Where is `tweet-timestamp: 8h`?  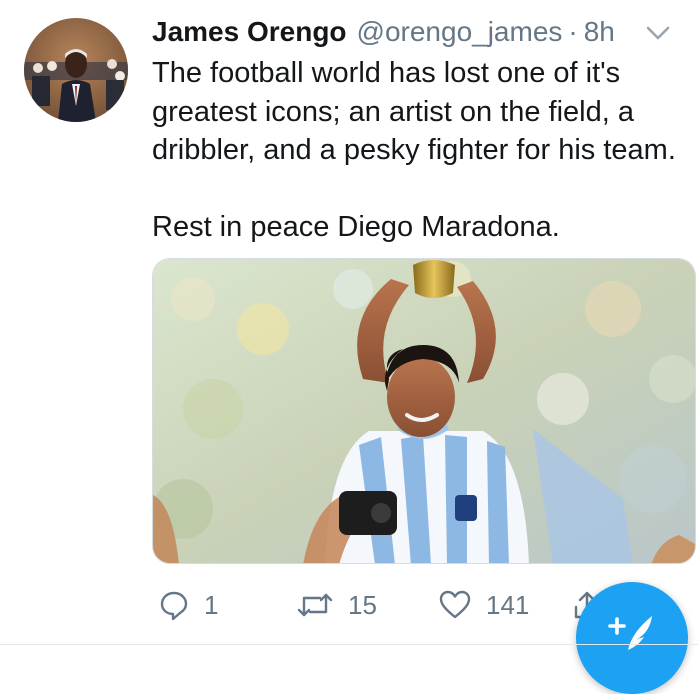
tweet-timestamp: 8h is located at coordinates (599, 32).